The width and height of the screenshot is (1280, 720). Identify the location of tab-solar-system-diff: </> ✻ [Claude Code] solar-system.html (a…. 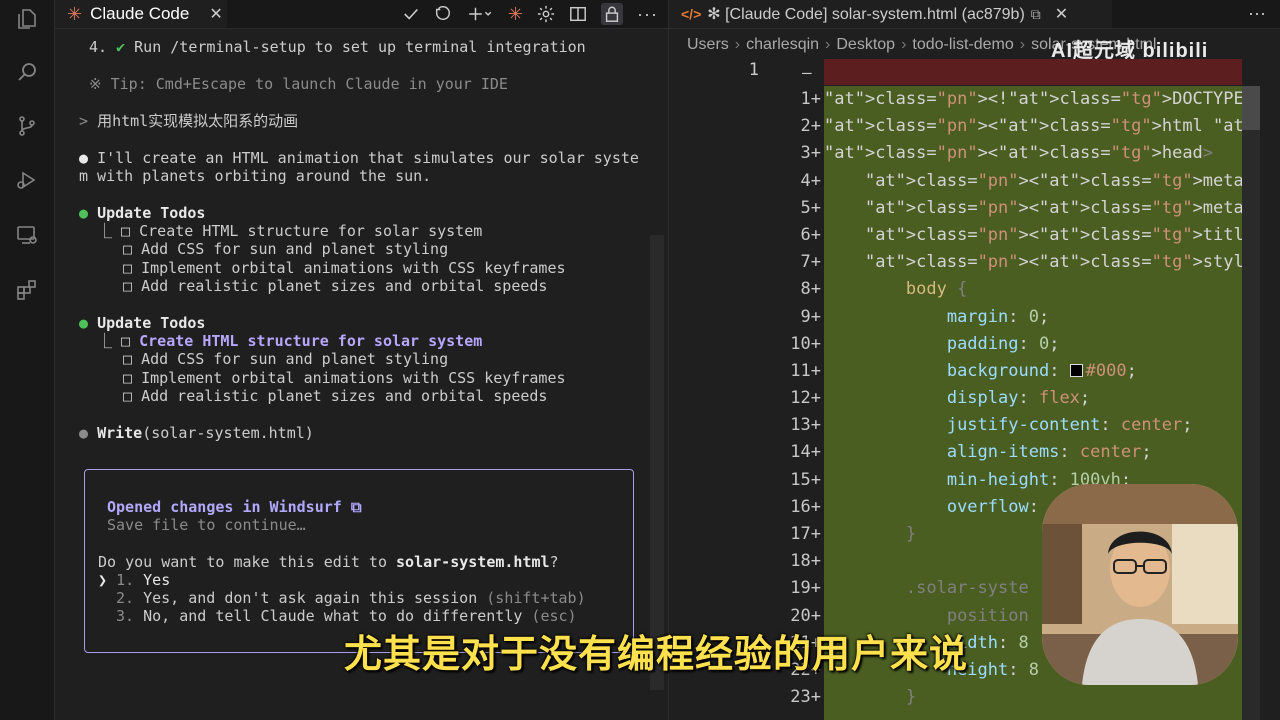
(890, 14).